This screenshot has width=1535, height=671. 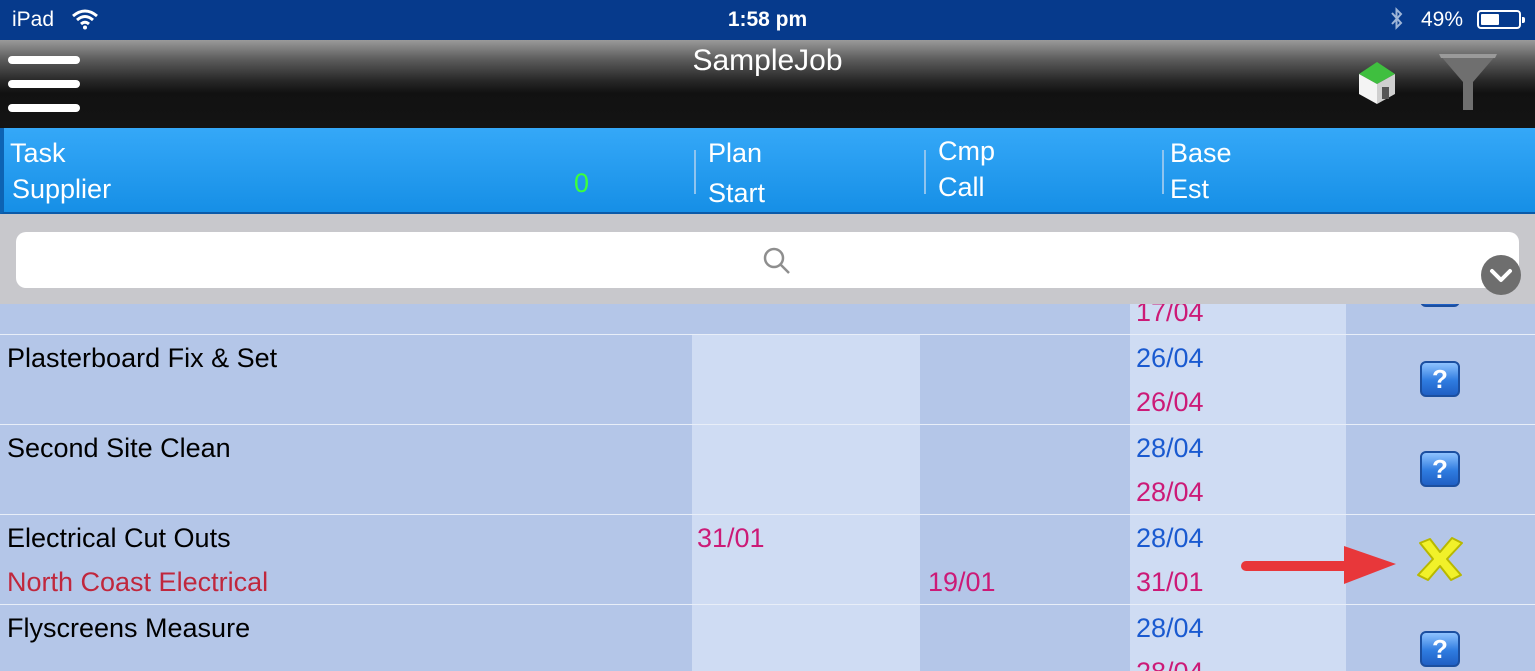 What do you see at coordinates (142, 358) in the screenshot?
I see `task-name: Plasterboard Fix & Set` at bounding box center [142, 358].